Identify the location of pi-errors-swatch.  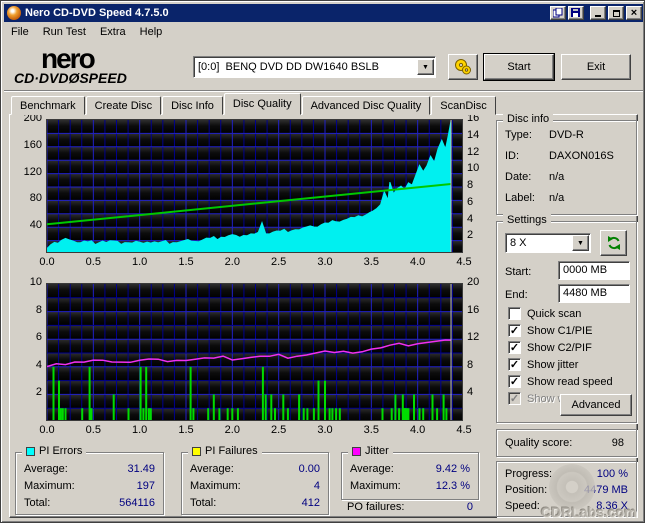
(30, 451).